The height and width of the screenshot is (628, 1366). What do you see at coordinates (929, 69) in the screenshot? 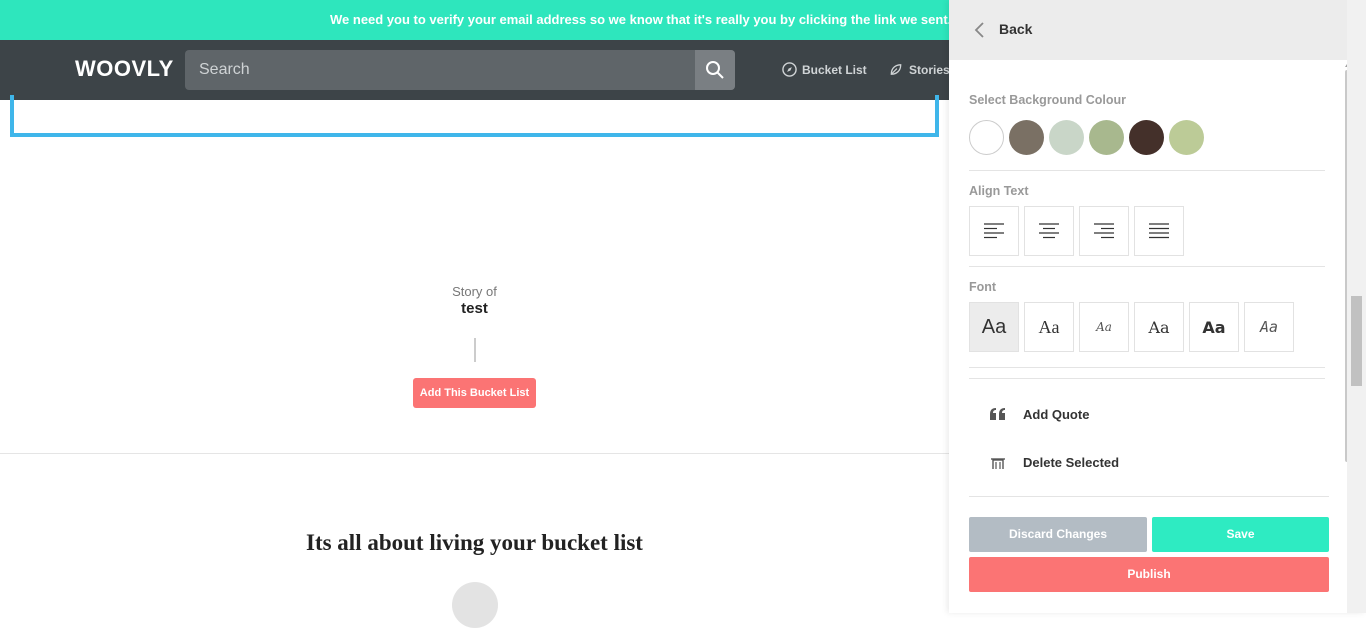
I see `nav-stories-label: Stories` at bounding box center [929, 69].